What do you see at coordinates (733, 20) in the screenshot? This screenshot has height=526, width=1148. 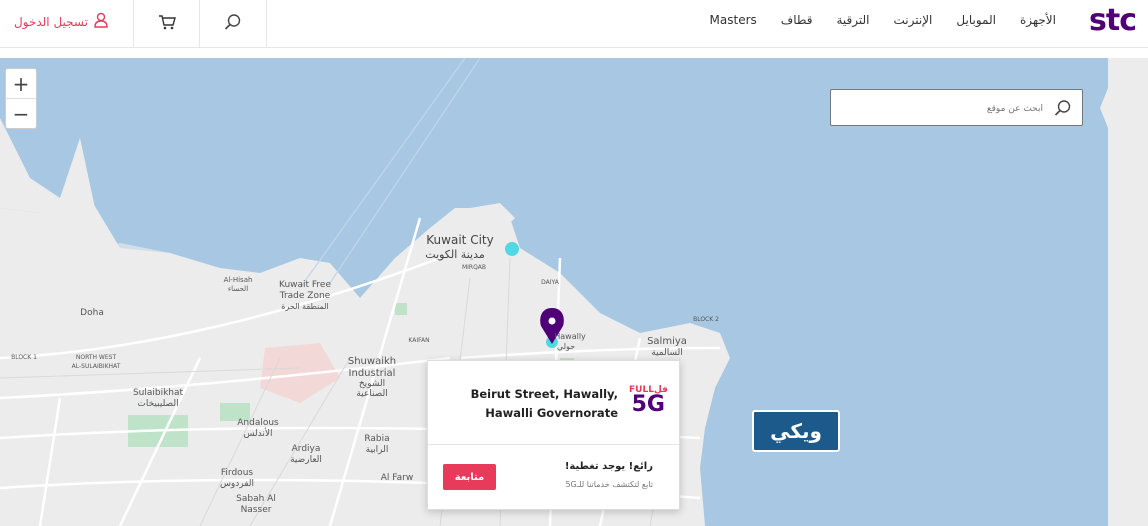 I see `nav-masters: Masters` at bounding box center [733, 20].